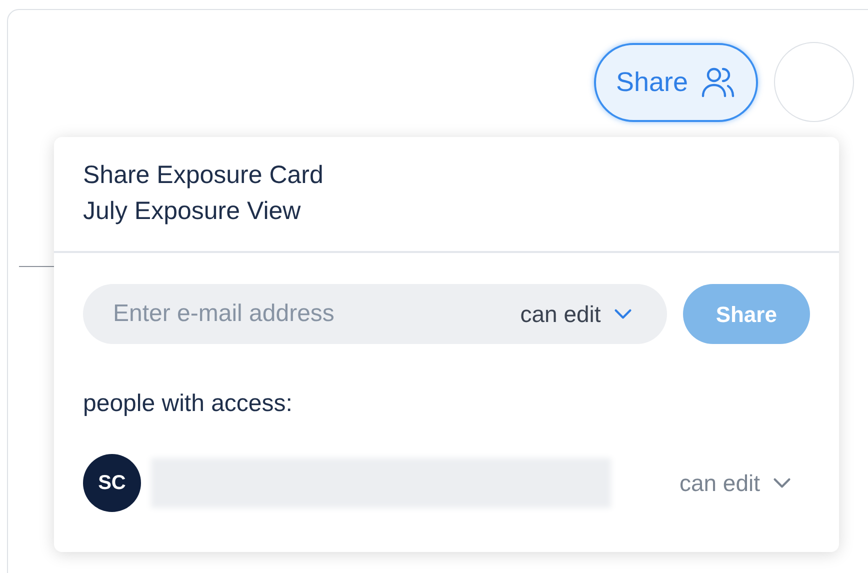 This screenshot has width=868, height=573. What do you see at coordinates (203, 175) in the screenshot?
I see `dialog-title: Share Exposure Card` at bounding box center [203, 175].